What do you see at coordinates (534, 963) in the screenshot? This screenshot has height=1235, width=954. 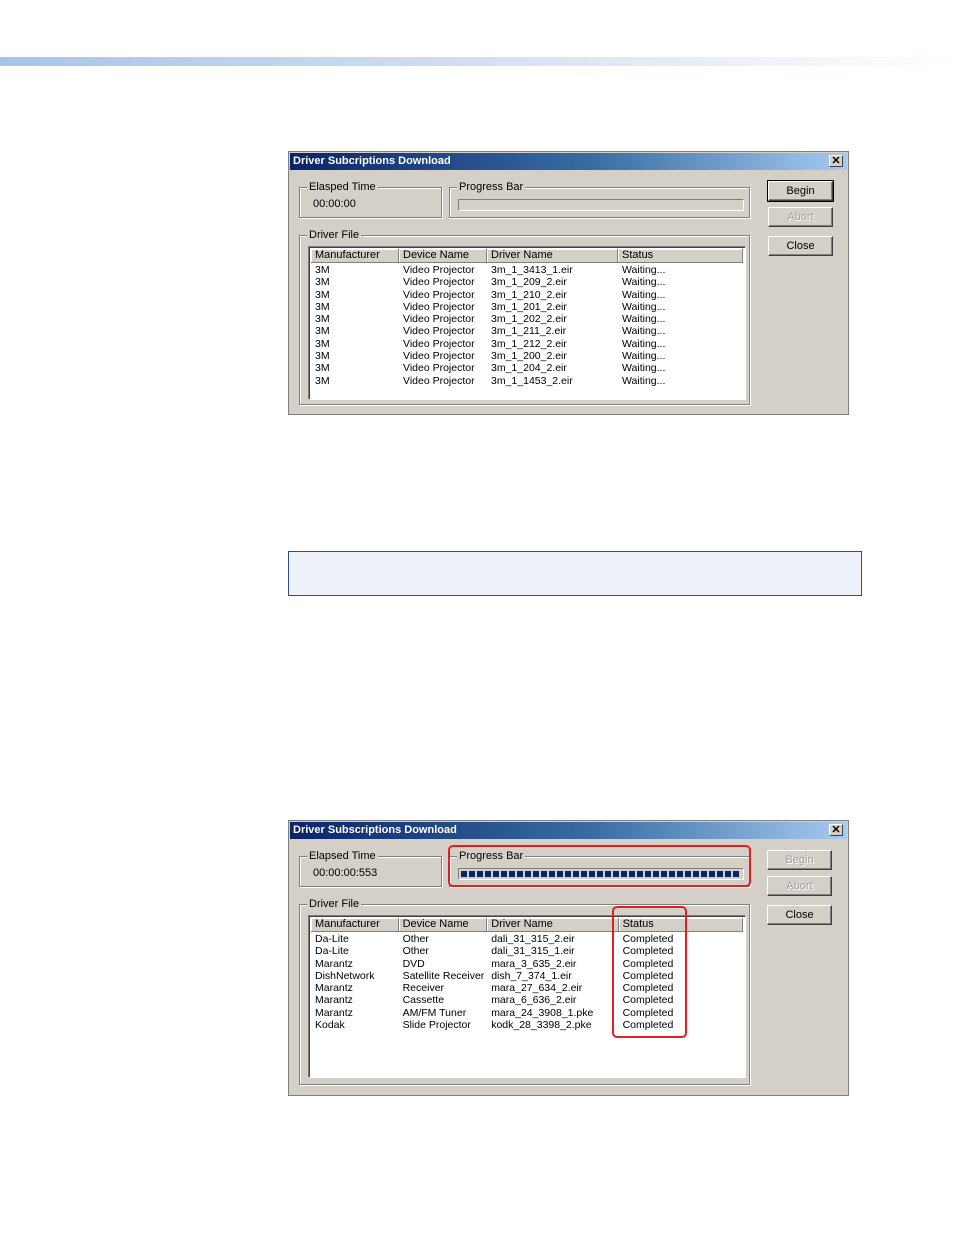 I see `cell-driver-name: mara_3_635_2.eir` at bounding box center [534, 963].